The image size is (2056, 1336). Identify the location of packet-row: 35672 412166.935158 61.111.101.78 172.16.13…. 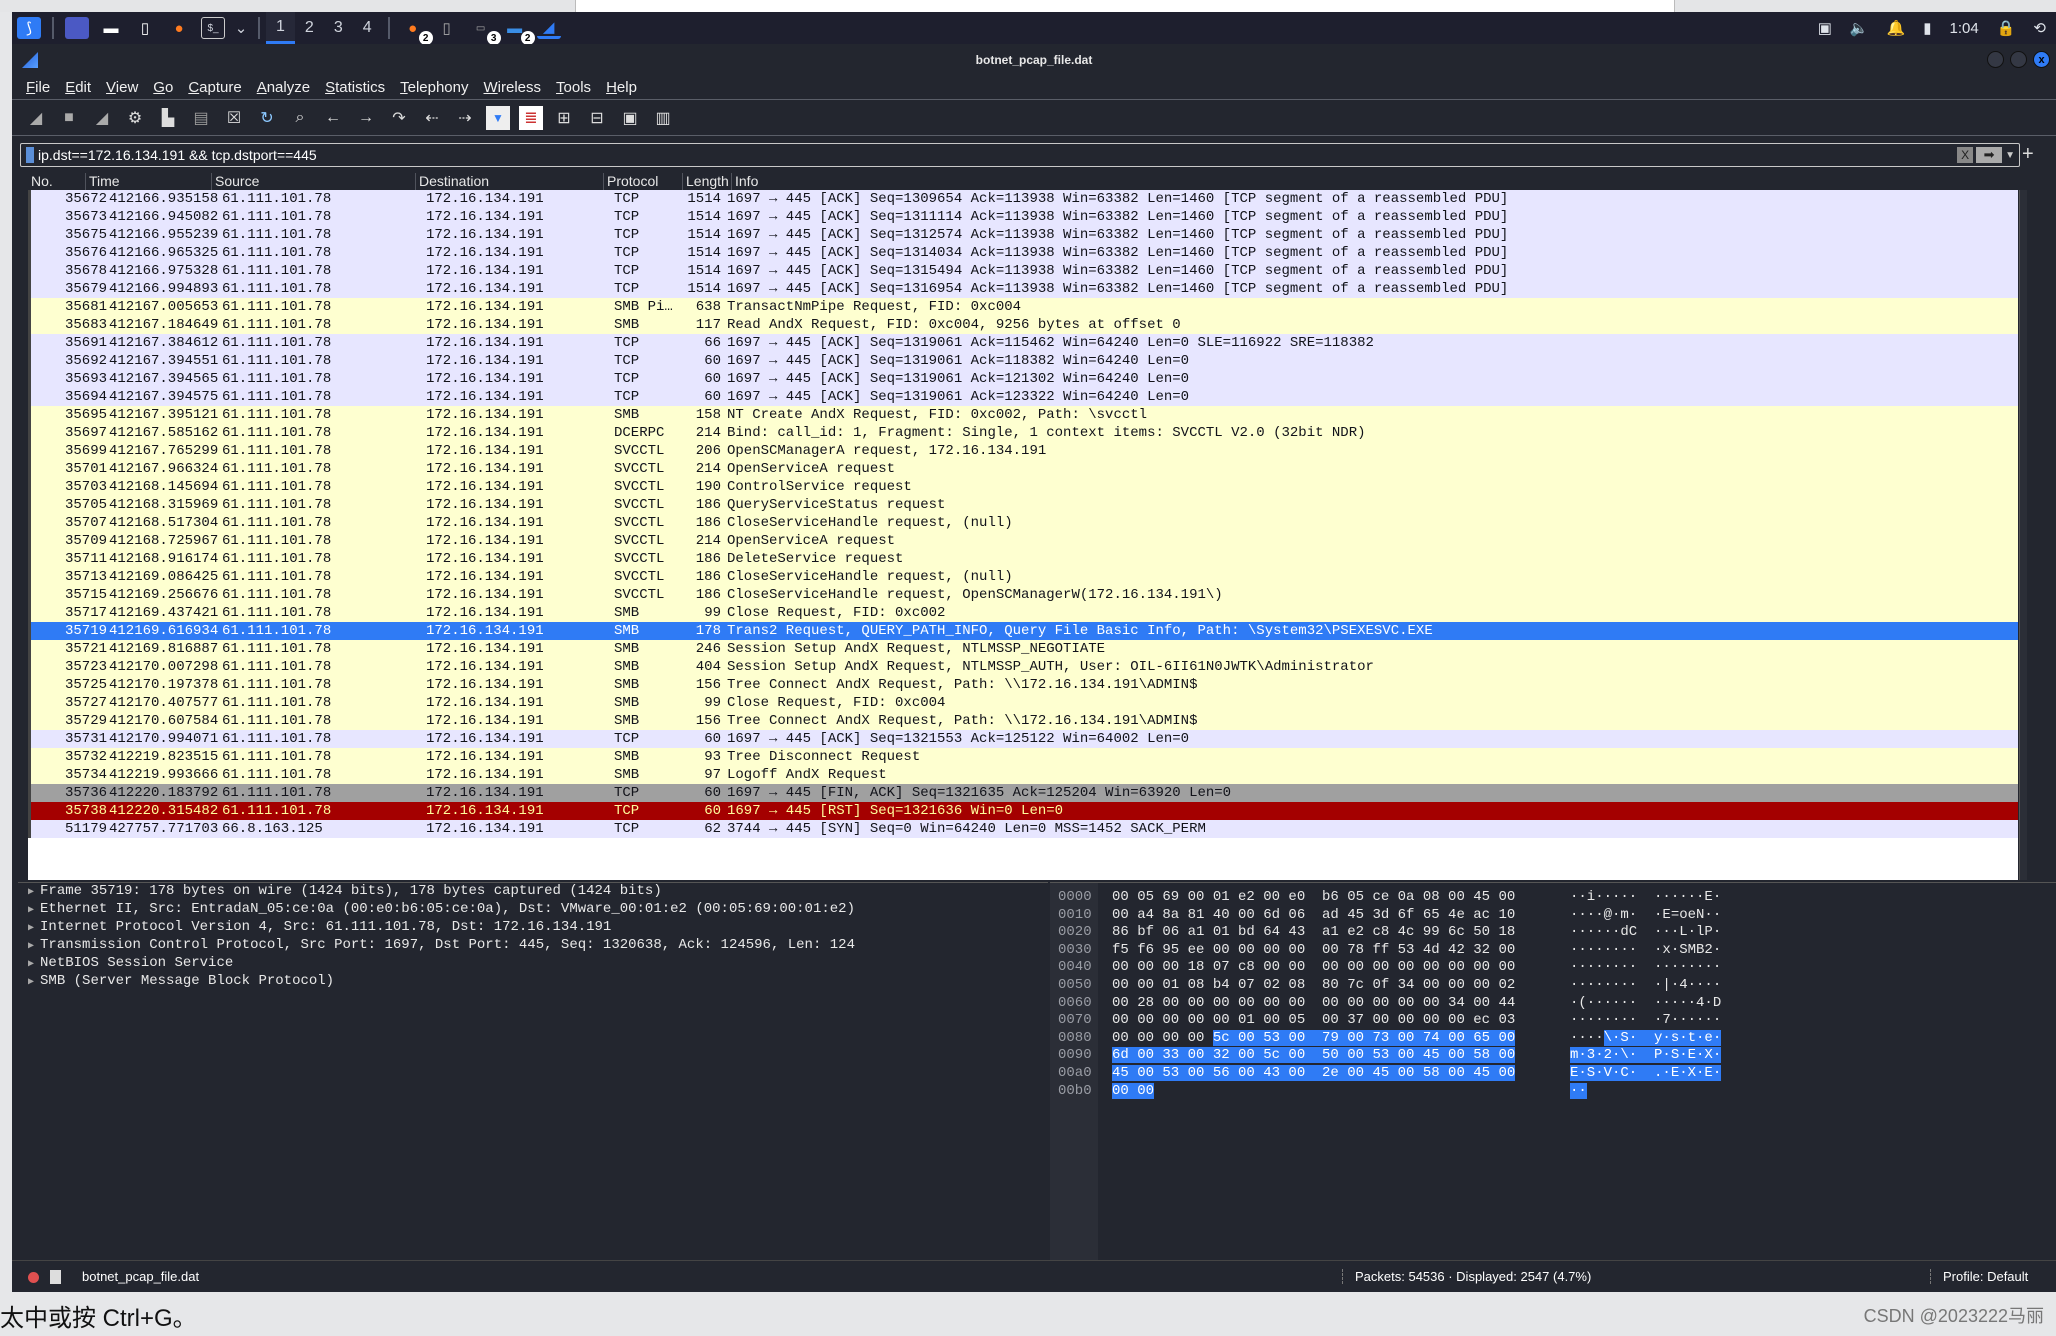
(1023, 199).